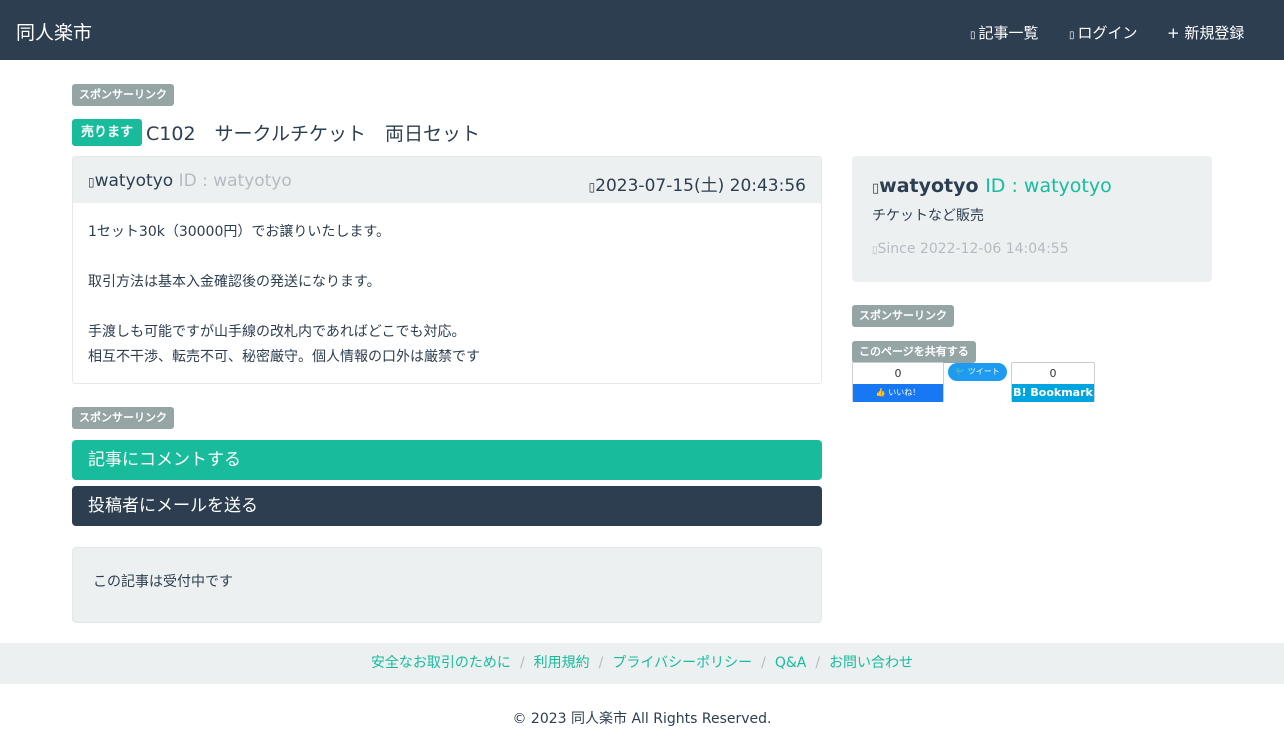 The height and width of the screenshot is (730, 1284). Describe the element at coordinates (235, 181) in the screenshot. I see `post-author-id: ID : watyotyo` at that location.